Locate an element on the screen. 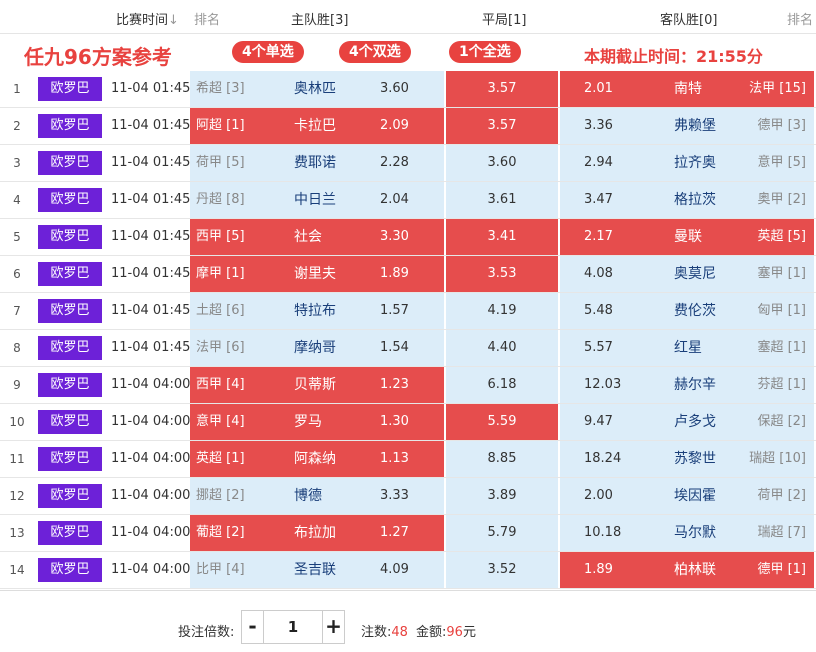  home-win-option: 葡超 [2] 布拉加 1.27 is located at coordinates (317, 533).